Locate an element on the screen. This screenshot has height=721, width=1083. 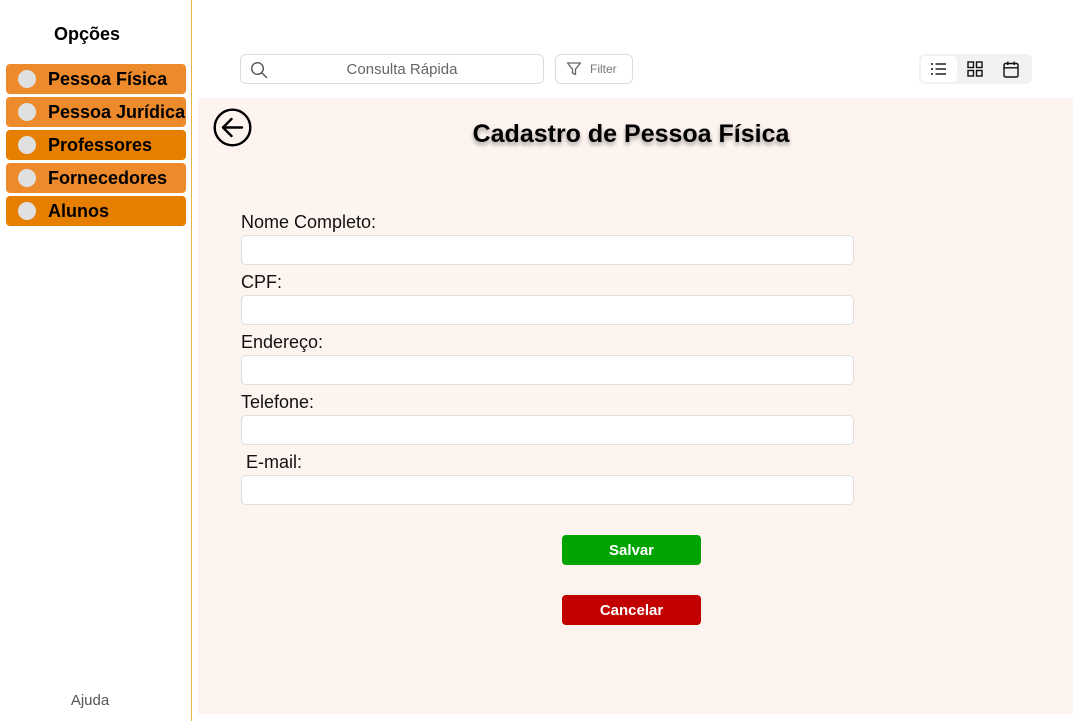
view-switcher is located at coordinates (975, 69).